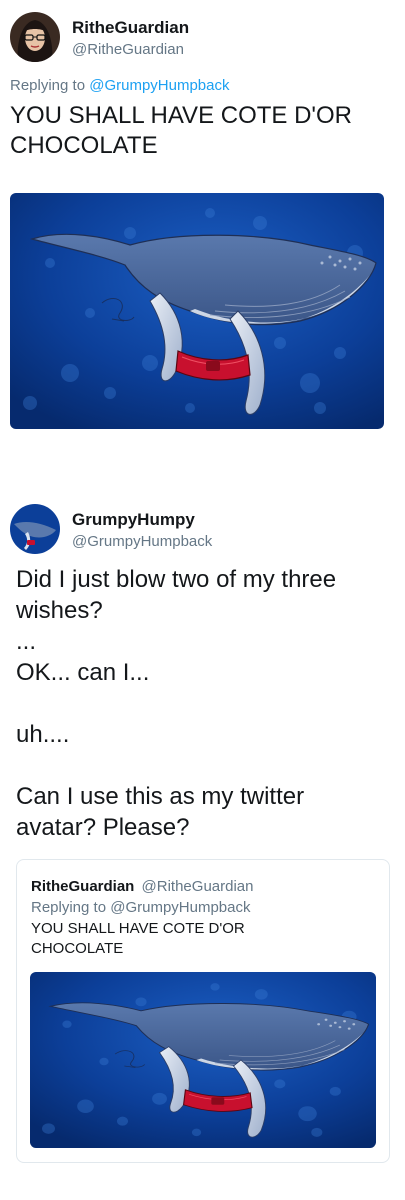 This screenshot has width=405, height=1200. I want to click on display-name: GrumpyHumpy, so click(142, 520).